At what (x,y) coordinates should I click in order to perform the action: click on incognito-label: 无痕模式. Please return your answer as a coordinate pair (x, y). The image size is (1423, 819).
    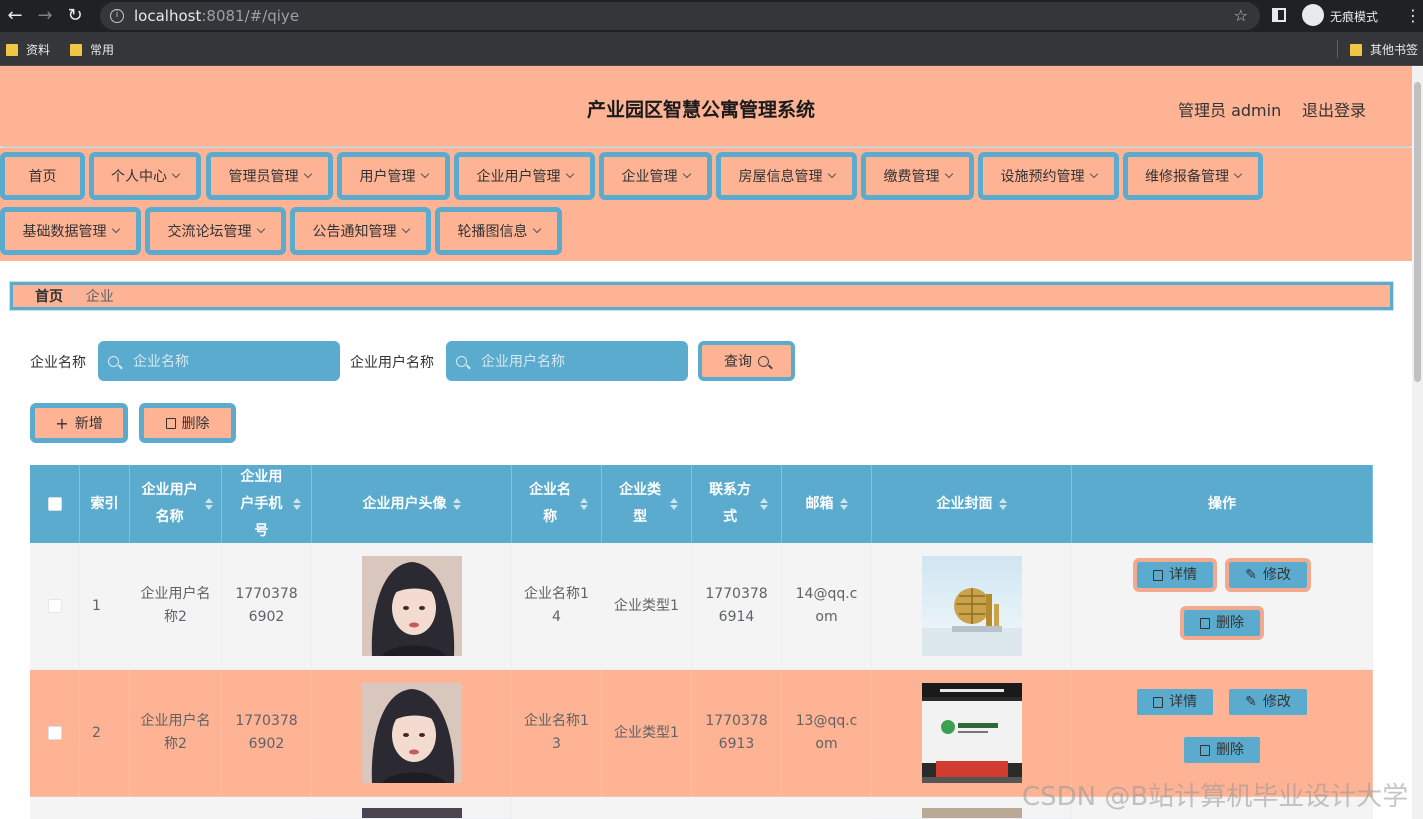
    Looking at the image, I should click on (1354, 17).